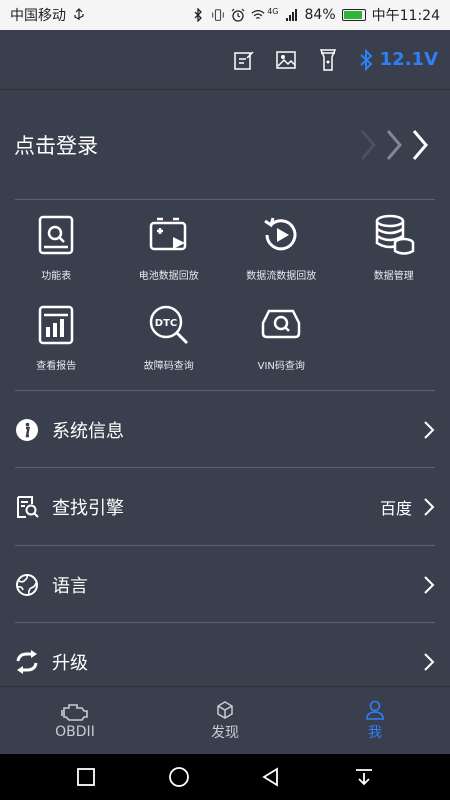 This screenshot has width=450, height=800. What do you see at coordinates (74, 712) in the screenshot?
I see `engine-icon` at bounding box center [74, 712].